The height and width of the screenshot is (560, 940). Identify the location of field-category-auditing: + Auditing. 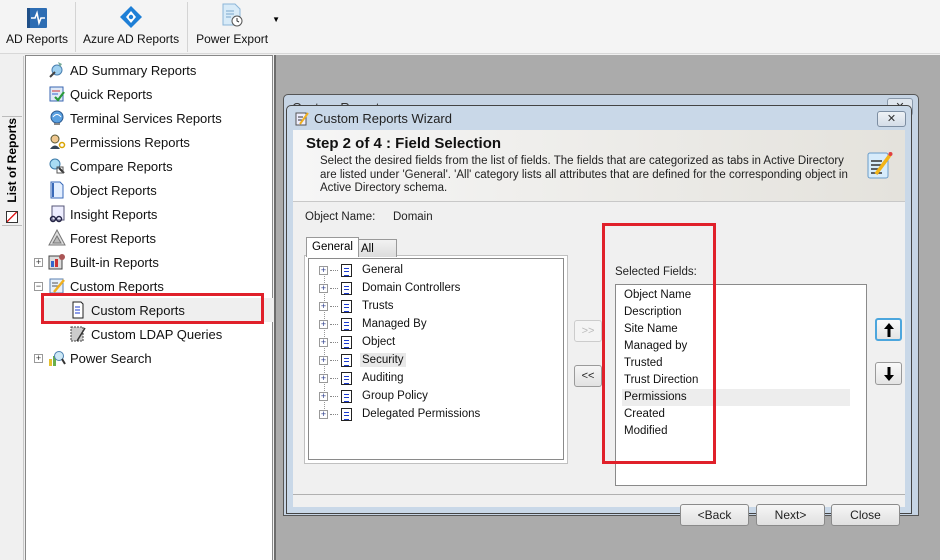
(362, 378).